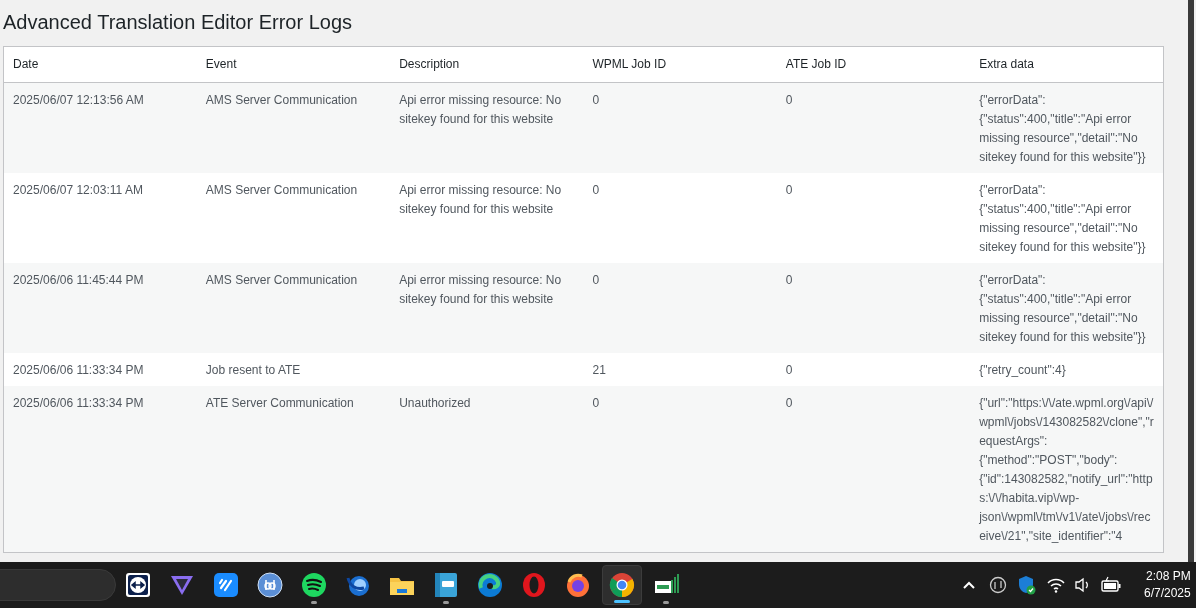  What do you see at coordinates (487, 64) in the screenshot?
I see `column-header: Description` at bounding box center [487, 64].